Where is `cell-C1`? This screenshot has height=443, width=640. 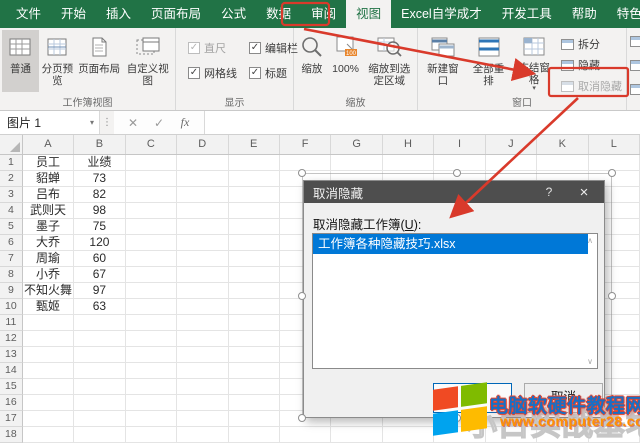
cell-C1 is located at coordinates (151, 163).